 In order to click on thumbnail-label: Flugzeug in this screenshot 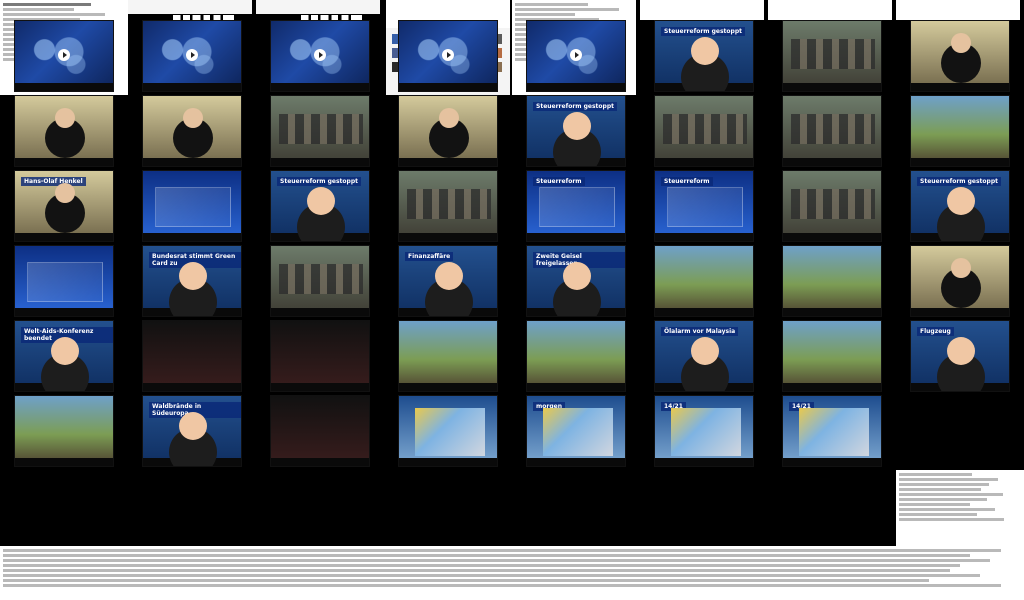, I will do `click(935, 331)`.